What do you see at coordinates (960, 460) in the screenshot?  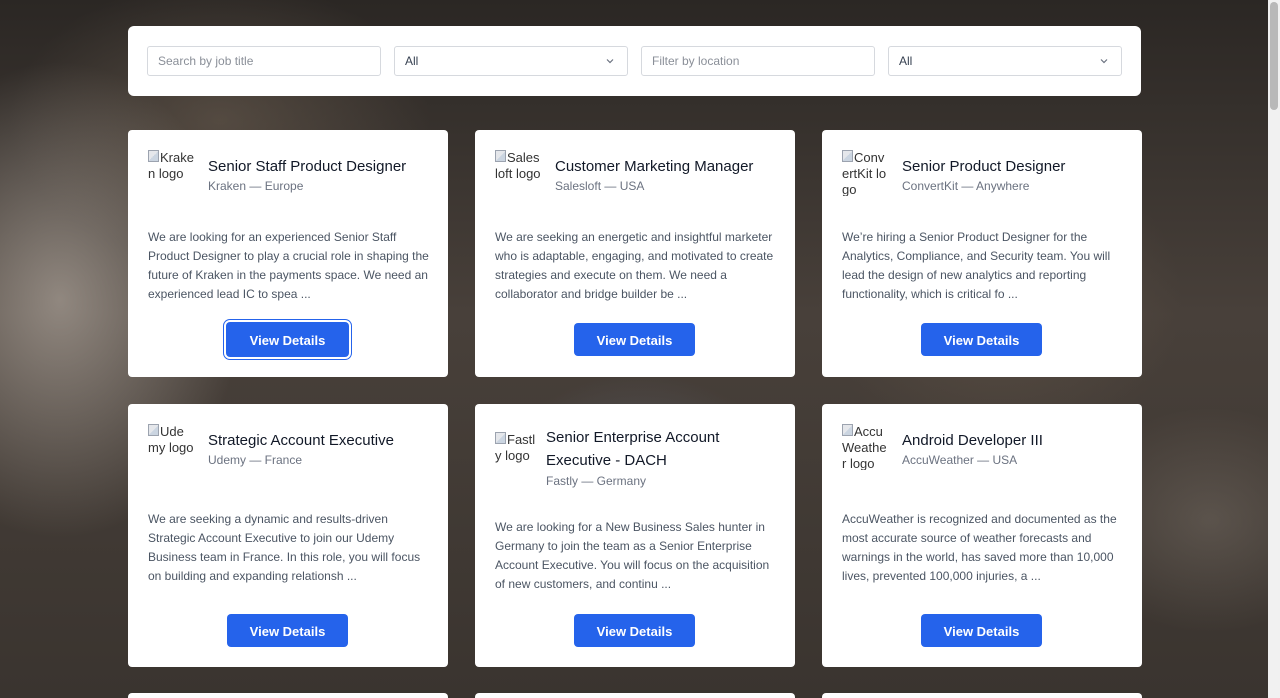 I see `job-company-location: AccuWeather — USA` at bounding box center [960, 460].